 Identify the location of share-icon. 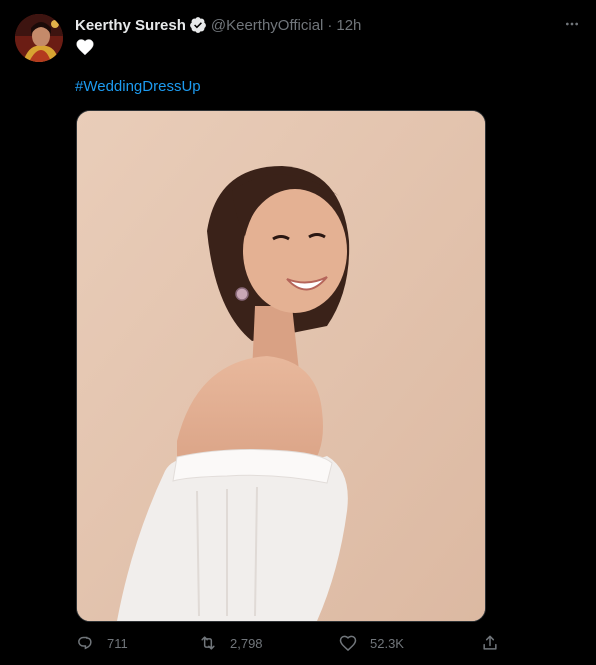
(490, 642).